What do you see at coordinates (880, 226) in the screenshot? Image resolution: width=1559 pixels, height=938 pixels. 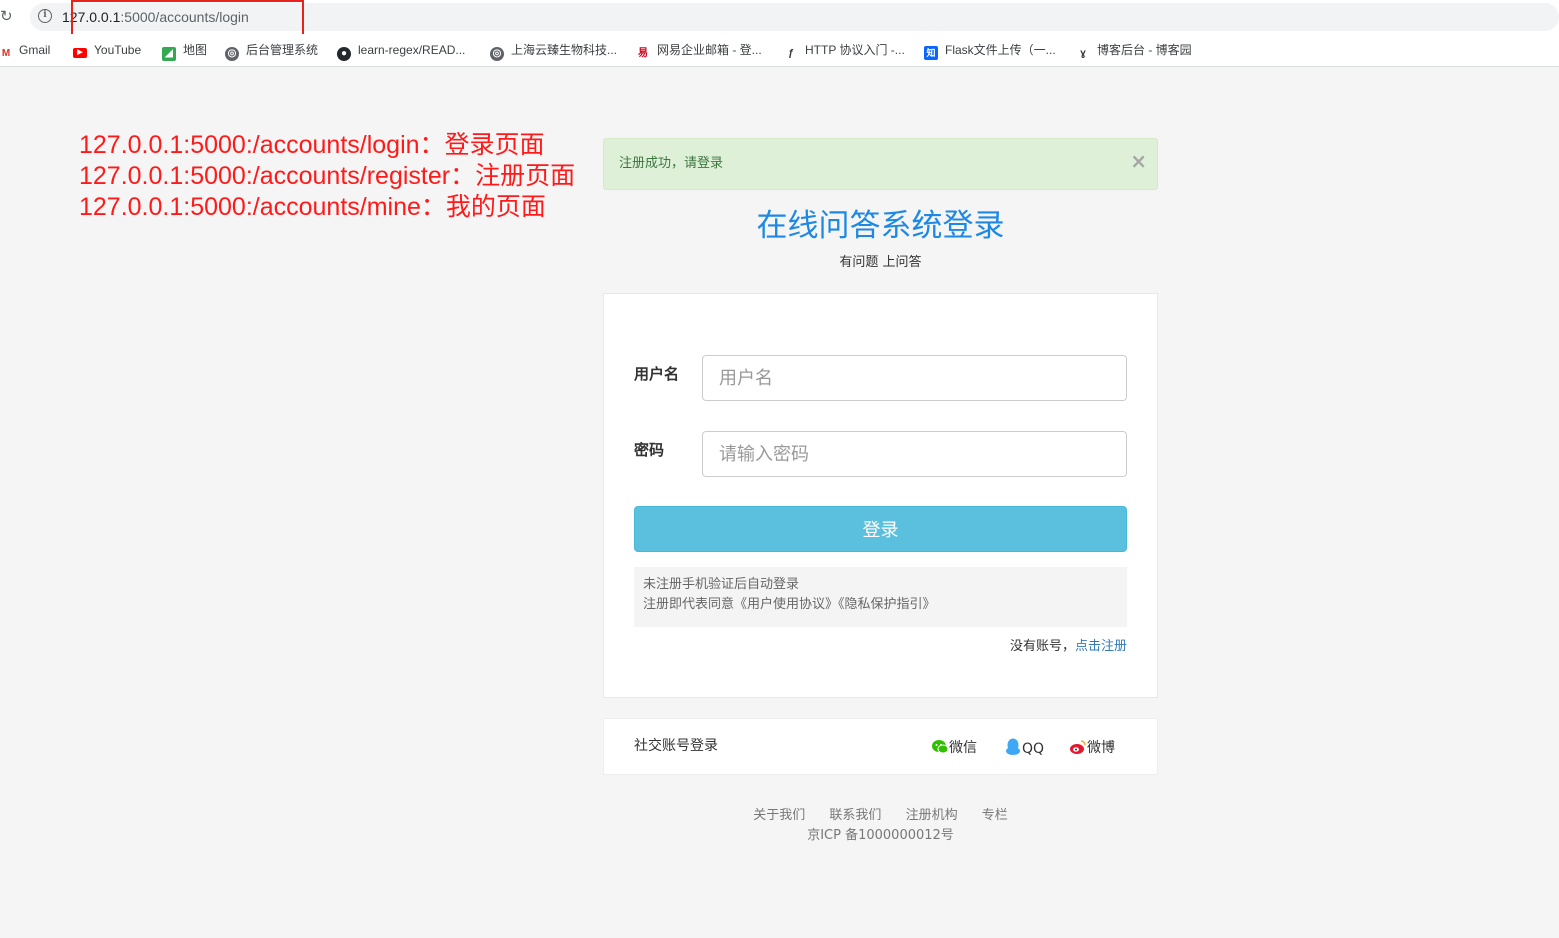 I see `page-title: 在线问答系统登录` at bounding box center [880, 226].